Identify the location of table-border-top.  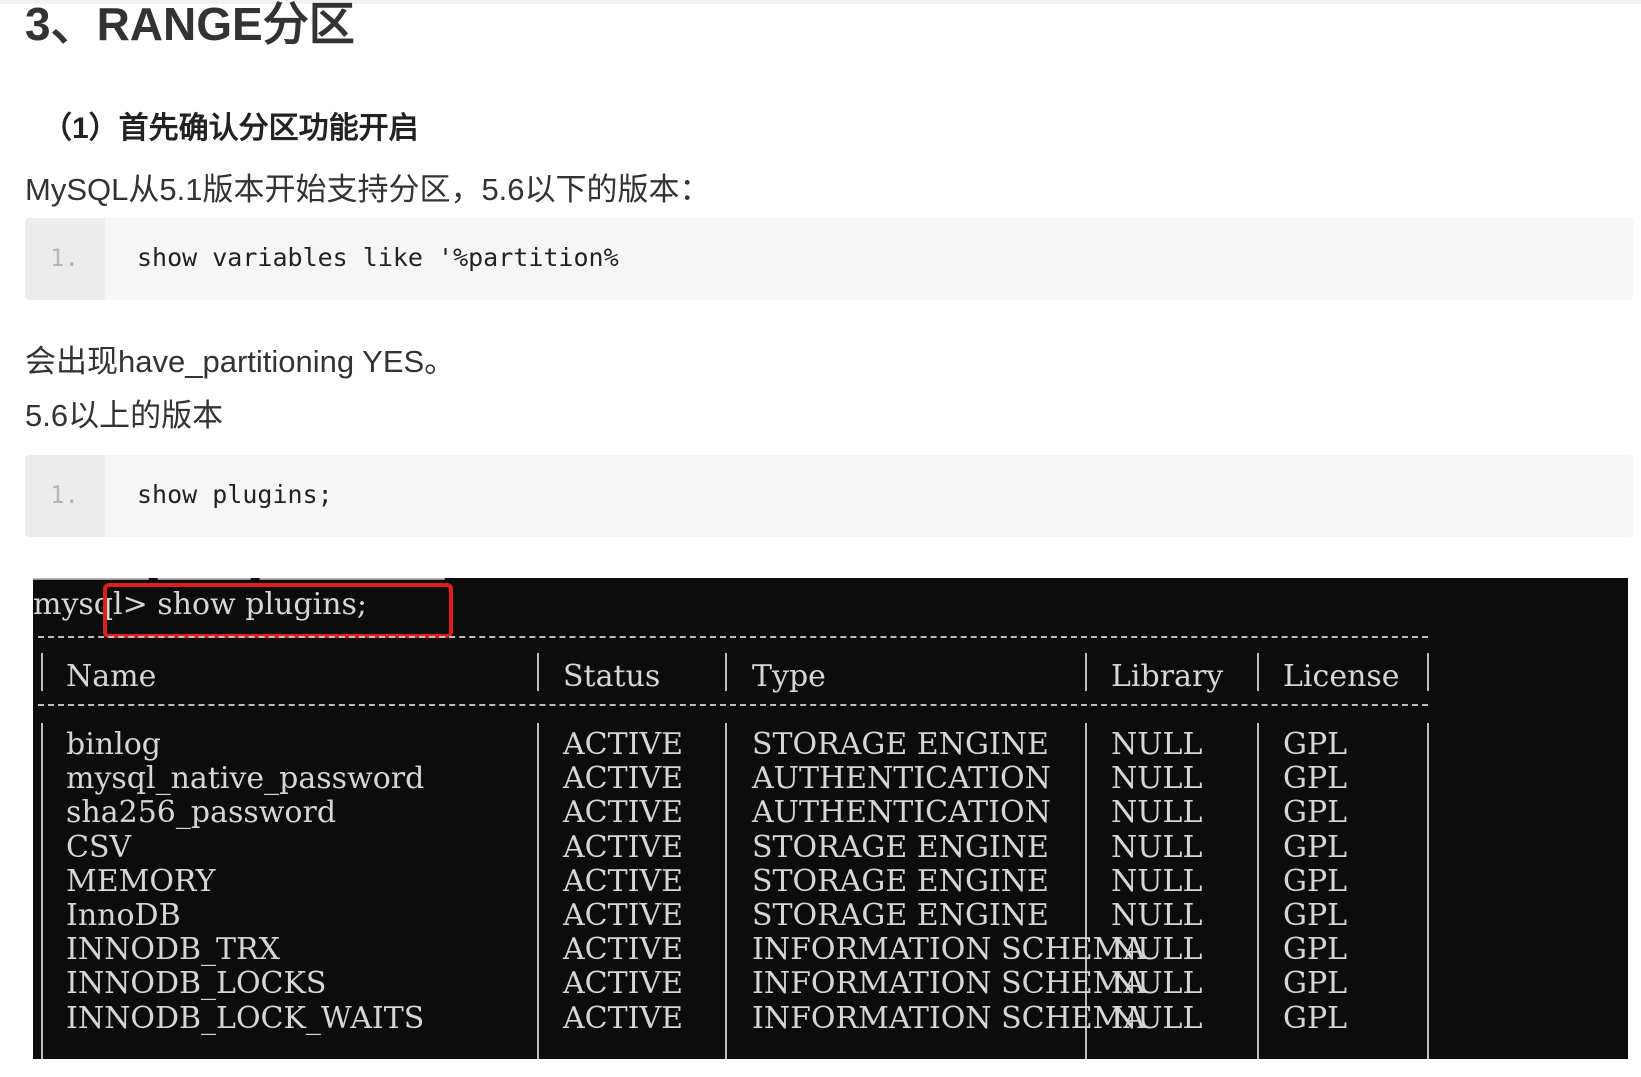
(733, 637).